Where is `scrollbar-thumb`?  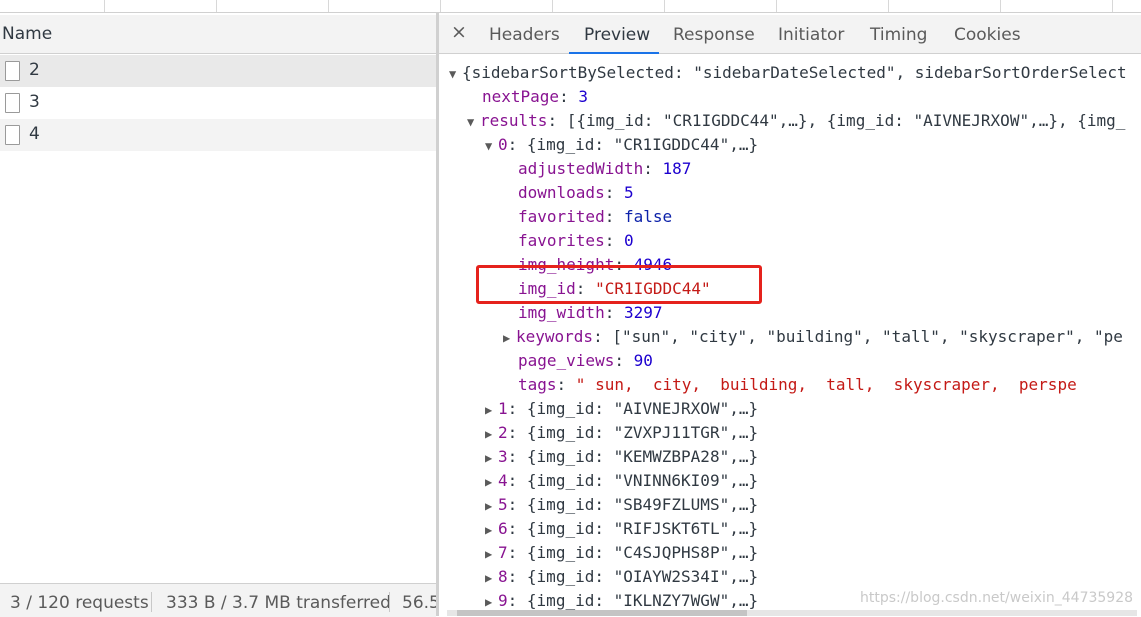 scrollbar-thumb is located at coordinates (602, 613).